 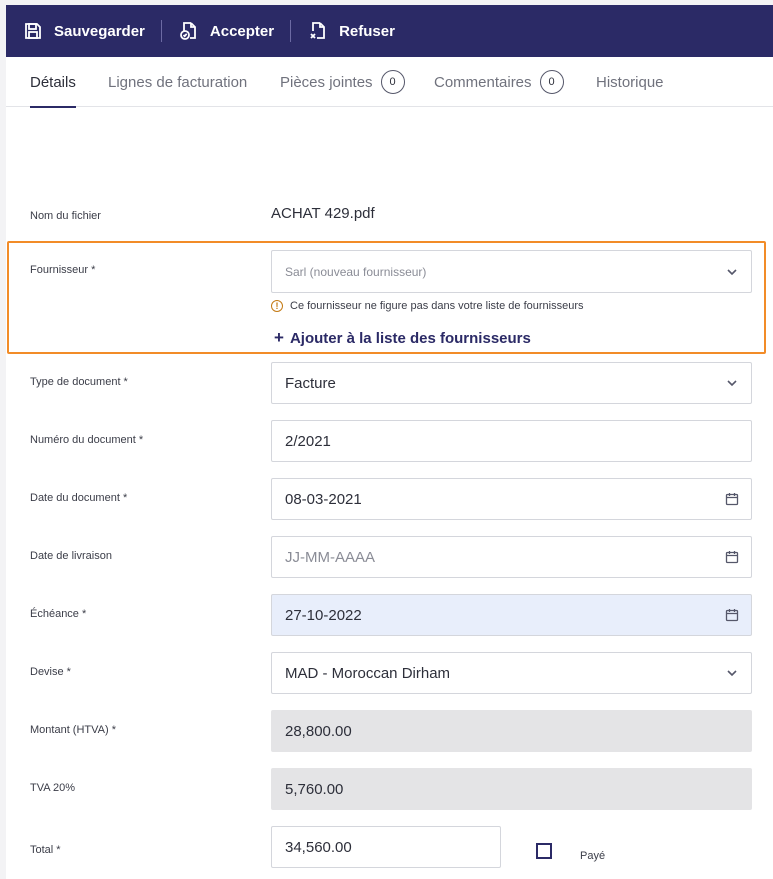 I want to click on doctype-value: Facture, so click(x=310, y=383).